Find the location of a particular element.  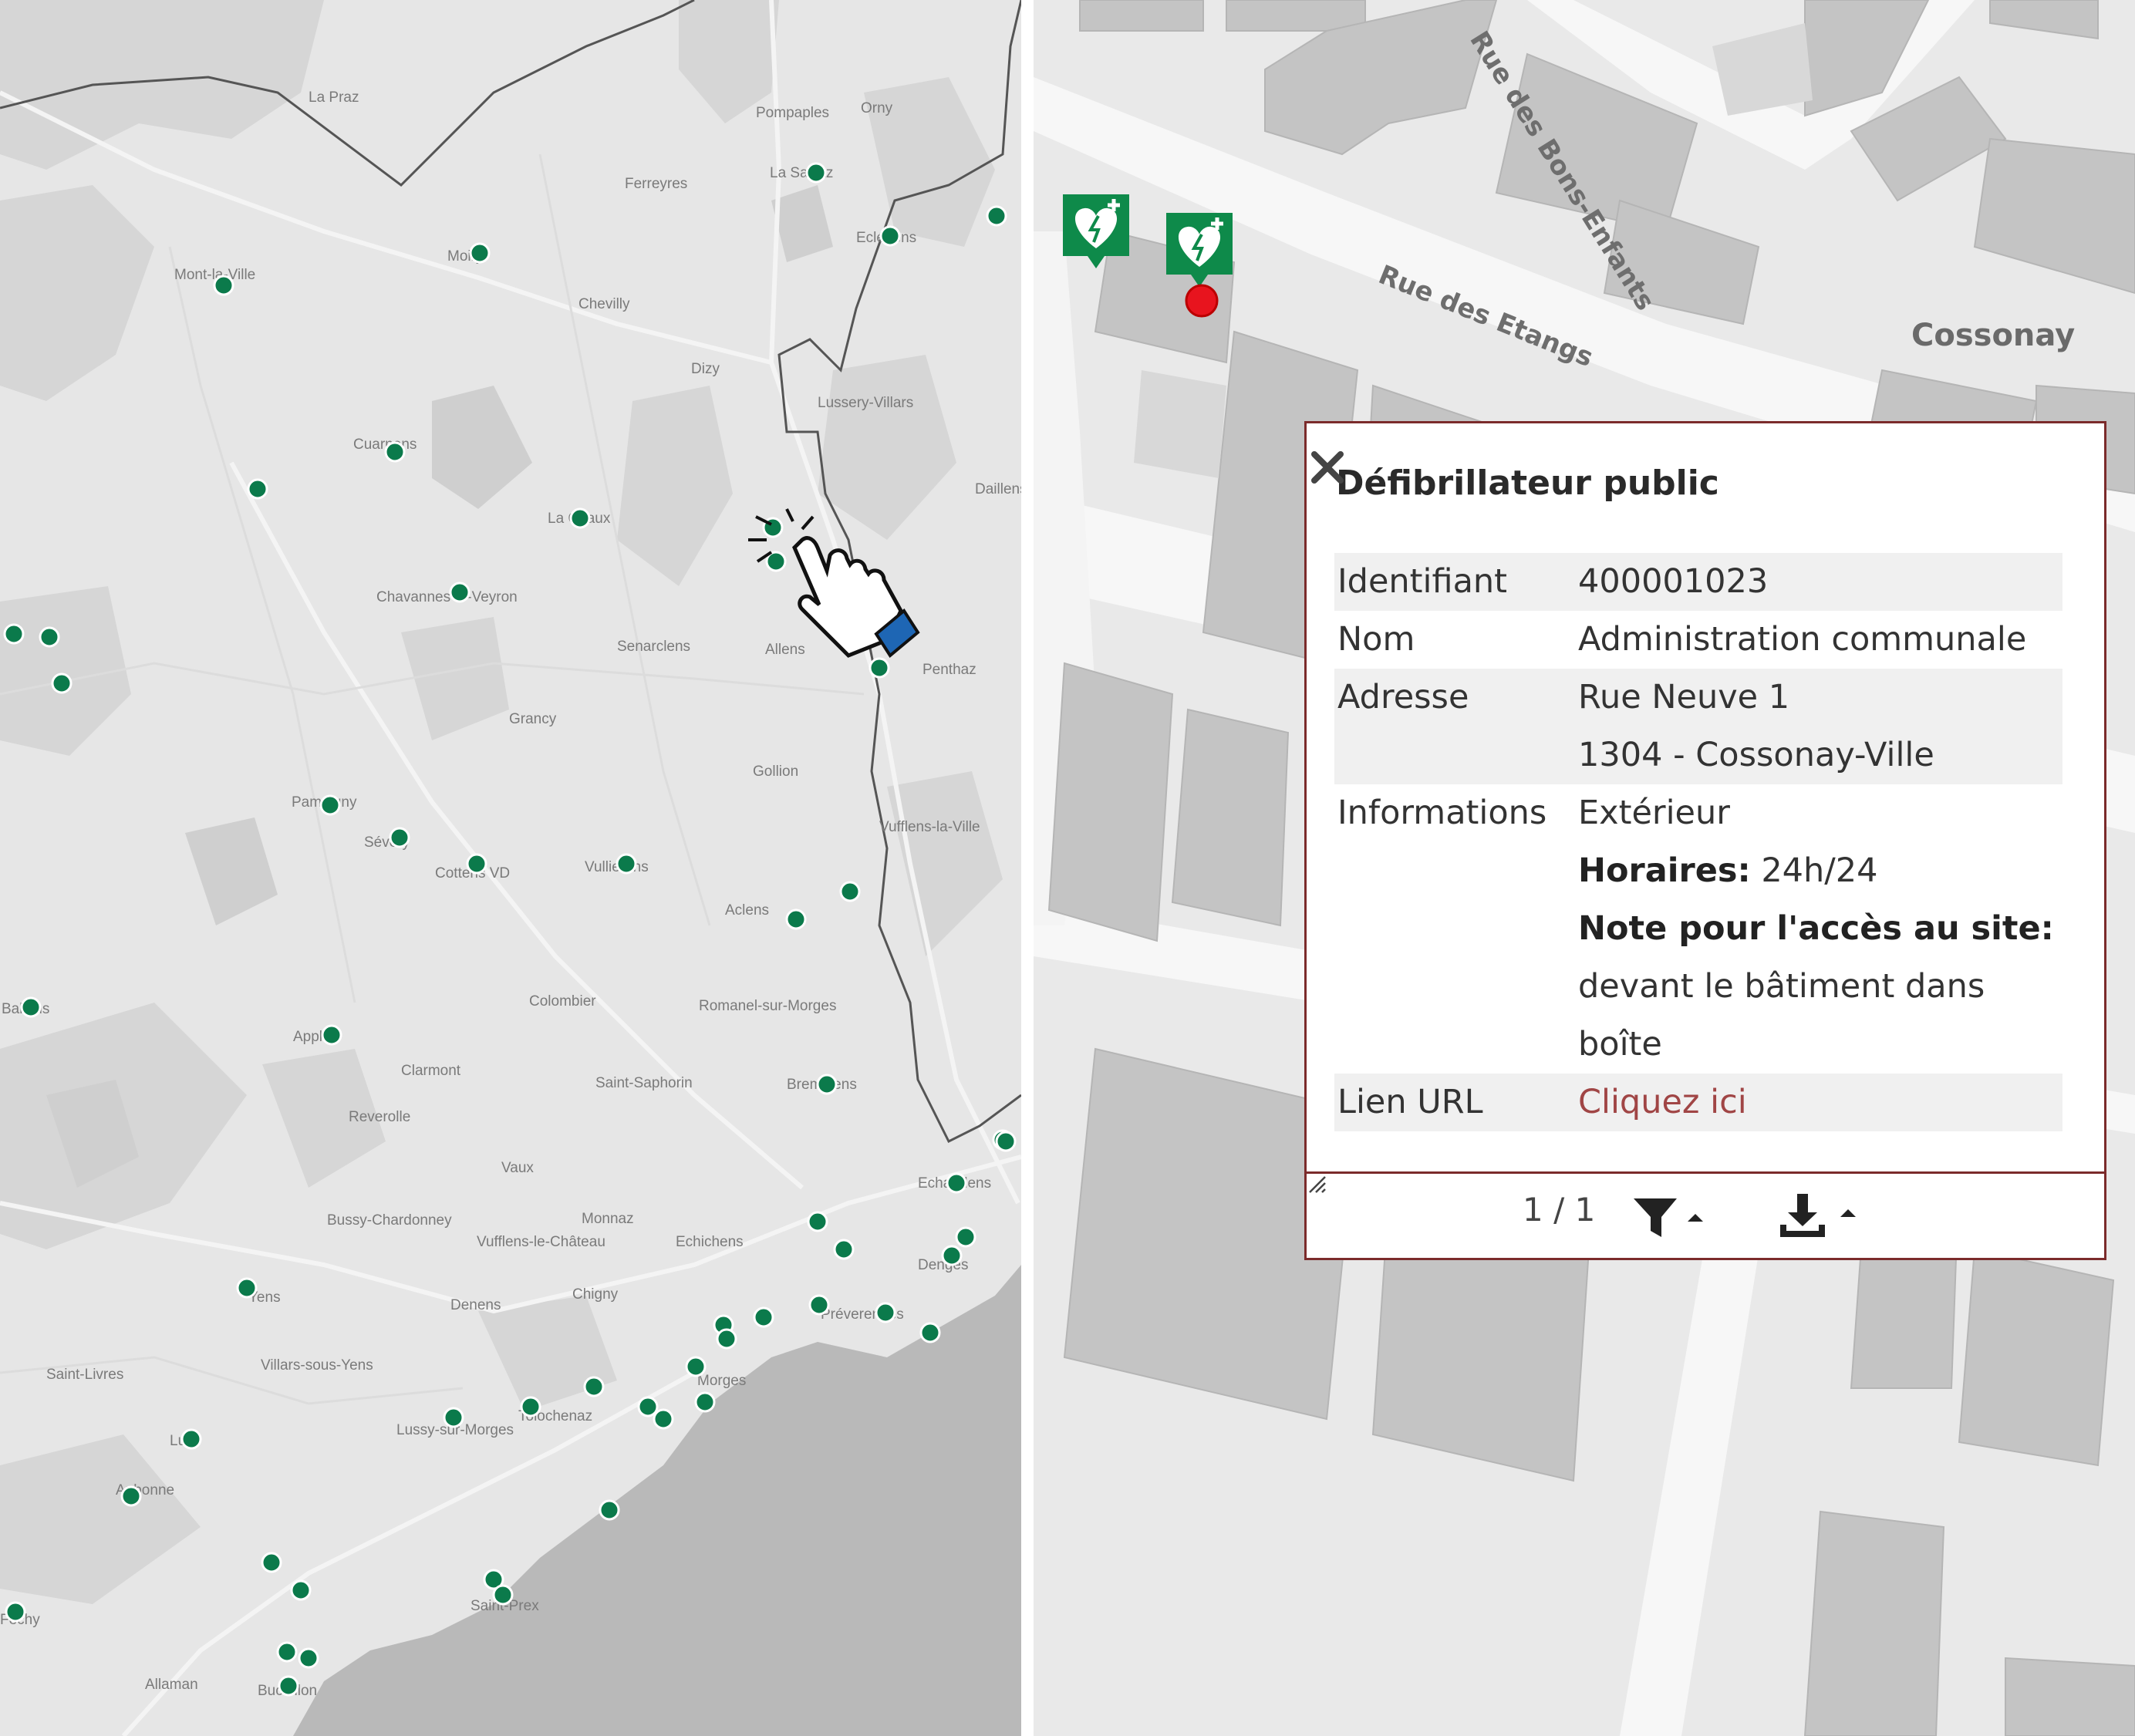

place-label: Denens is located at coordinates (475, 1305).